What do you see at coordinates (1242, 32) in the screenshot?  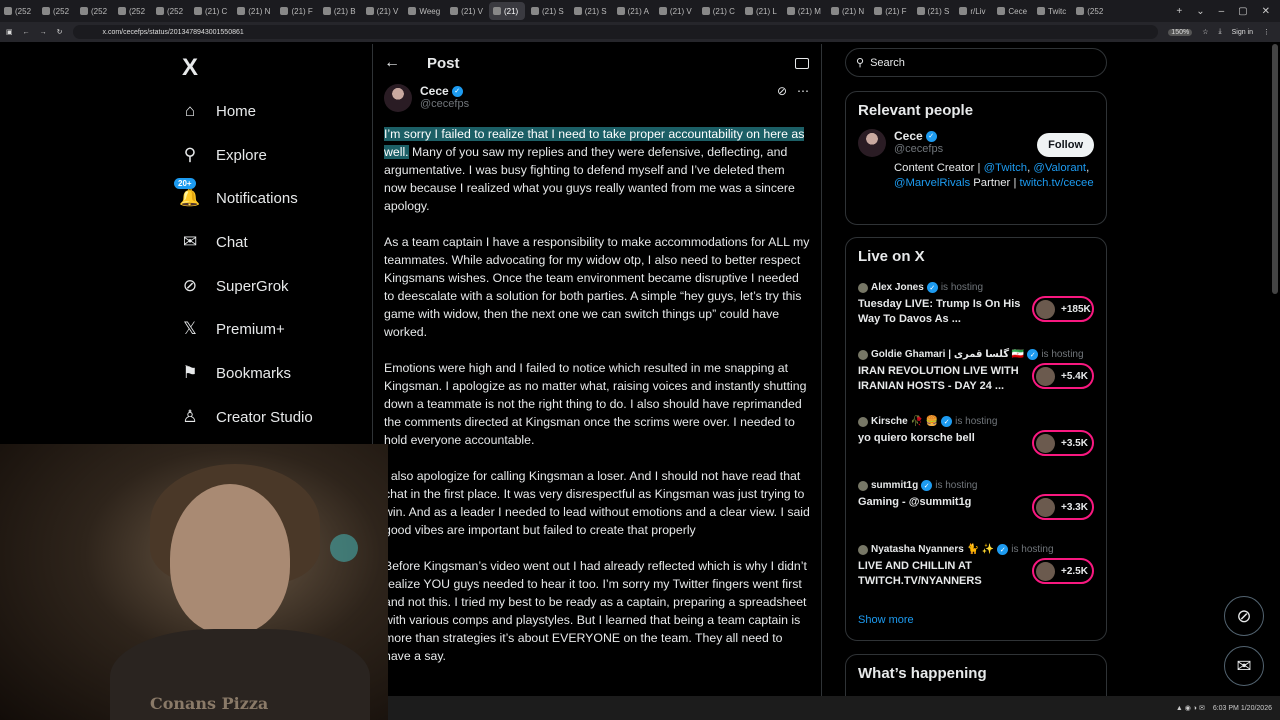 I see `sign-in-button: Sign in` at bounding box center [1242, 32].